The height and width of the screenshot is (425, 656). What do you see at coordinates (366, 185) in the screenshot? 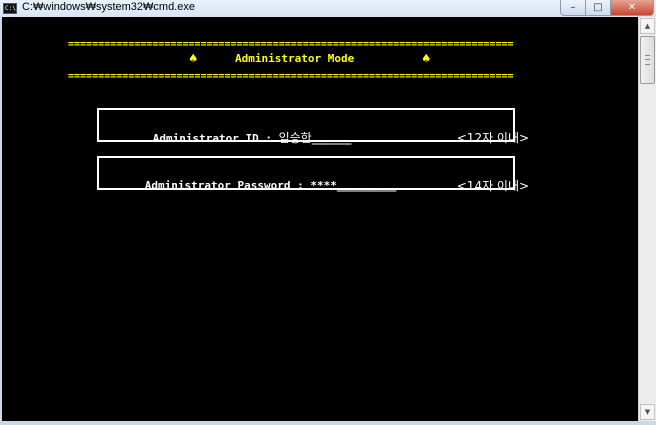
I see `admin-password-underline: _________` at bounding box center [366, 185].